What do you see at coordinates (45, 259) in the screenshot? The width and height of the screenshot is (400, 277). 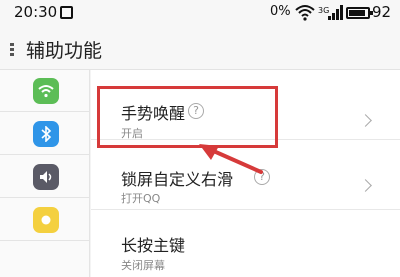 I see `category-more` at bounding box center [45, 259].